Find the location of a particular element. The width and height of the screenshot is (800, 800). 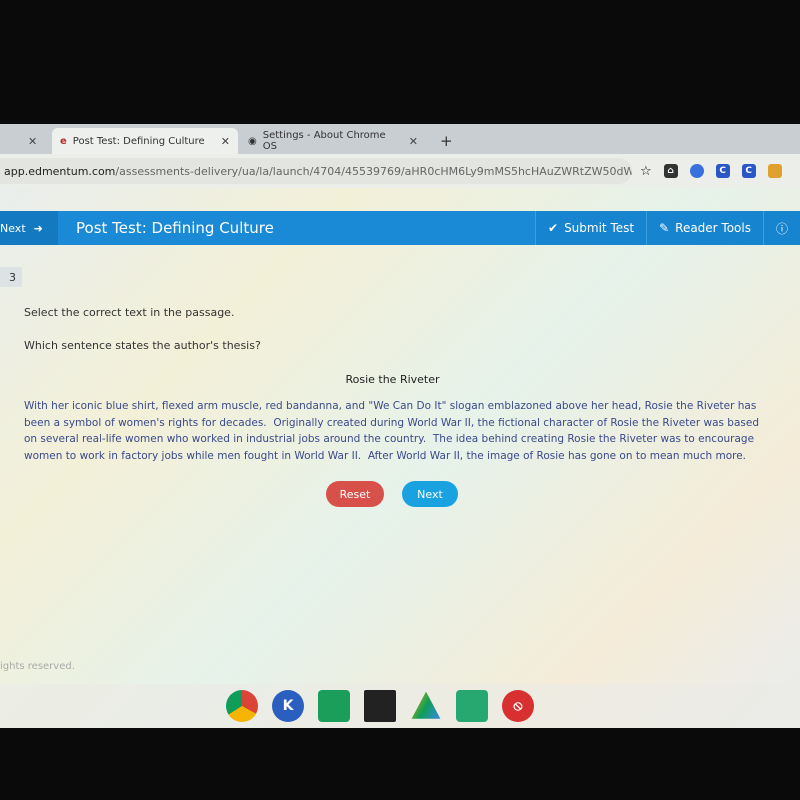

edmentum-icon: e is located at coordinates (63, 141).